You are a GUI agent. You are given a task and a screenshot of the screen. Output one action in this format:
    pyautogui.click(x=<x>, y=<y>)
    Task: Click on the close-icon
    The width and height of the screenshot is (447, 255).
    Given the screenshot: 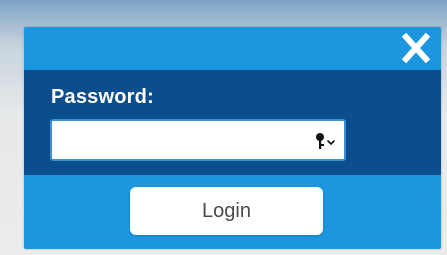 What is the action you would take?
    pyautogui.click(x=416, y=48)
    